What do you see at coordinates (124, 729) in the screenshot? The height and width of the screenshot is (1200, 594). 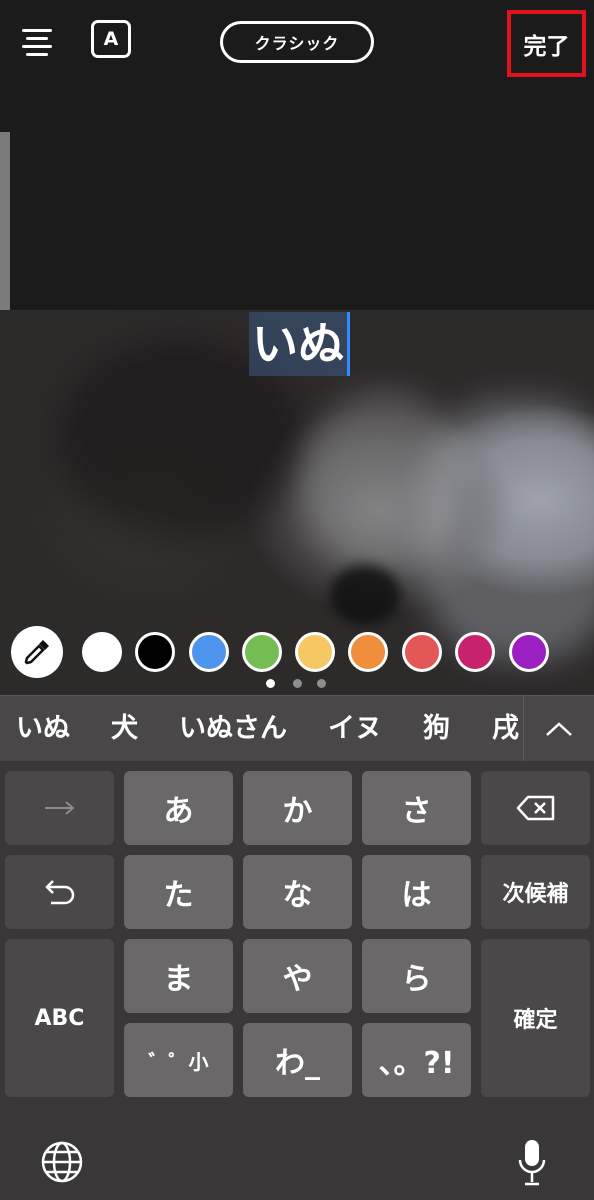 I see `candidate-item: 犬` at bounding box center [124, 729].